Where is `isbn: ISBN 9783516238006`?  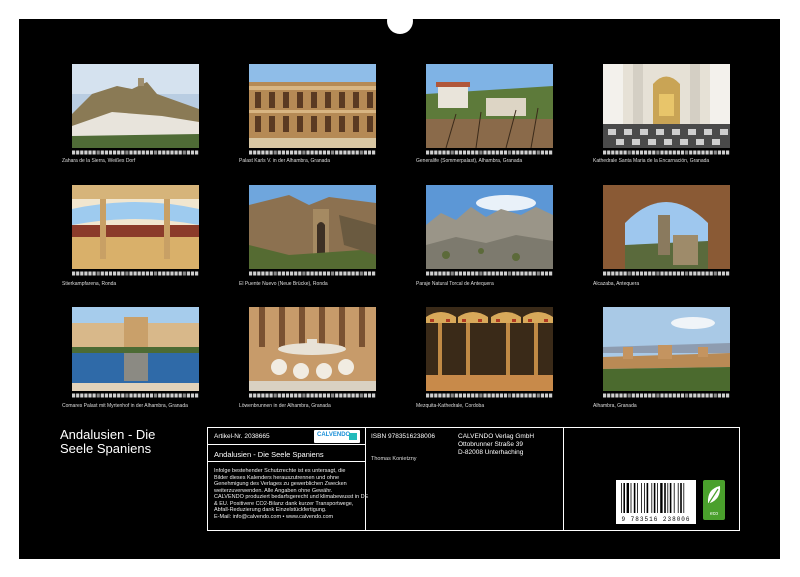
isbn: ISBN 9783516238006 is located at coordinates (403, 436).